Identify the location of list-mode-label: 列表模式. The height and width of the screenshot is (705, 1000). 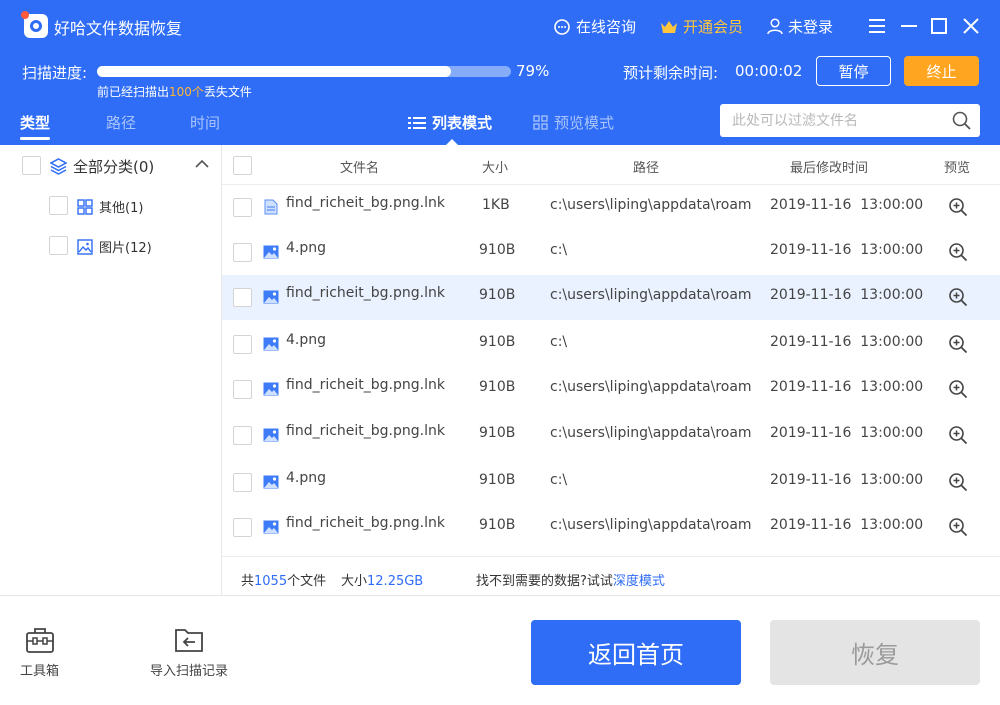
(462, 123).